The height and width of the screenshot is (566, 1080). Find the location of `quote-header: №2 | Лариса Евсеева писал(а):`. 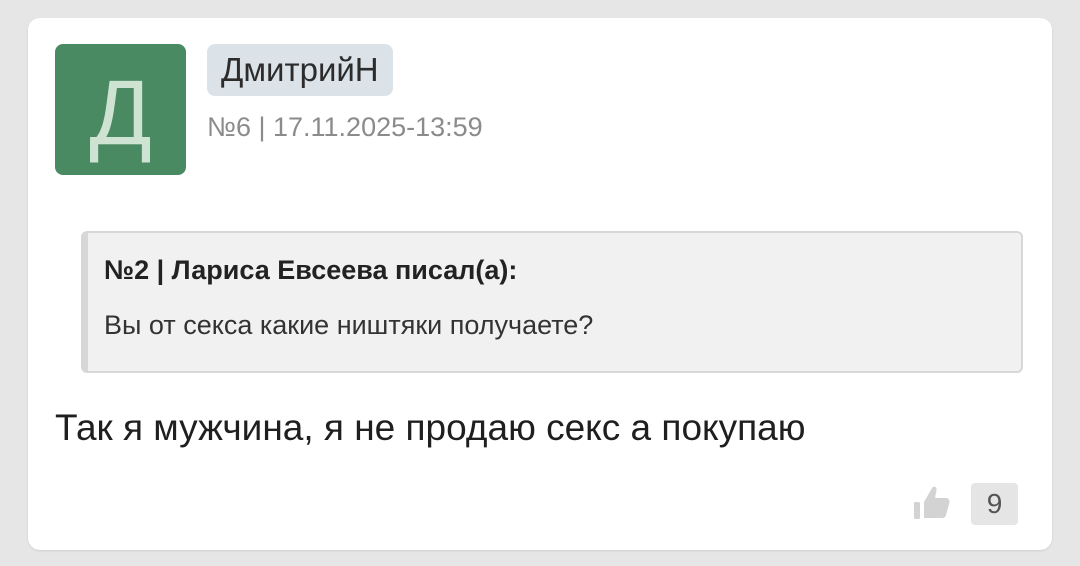

quote-header: №2 | Лариса Евсеева писал(а): is located at coordinates (311, 270).